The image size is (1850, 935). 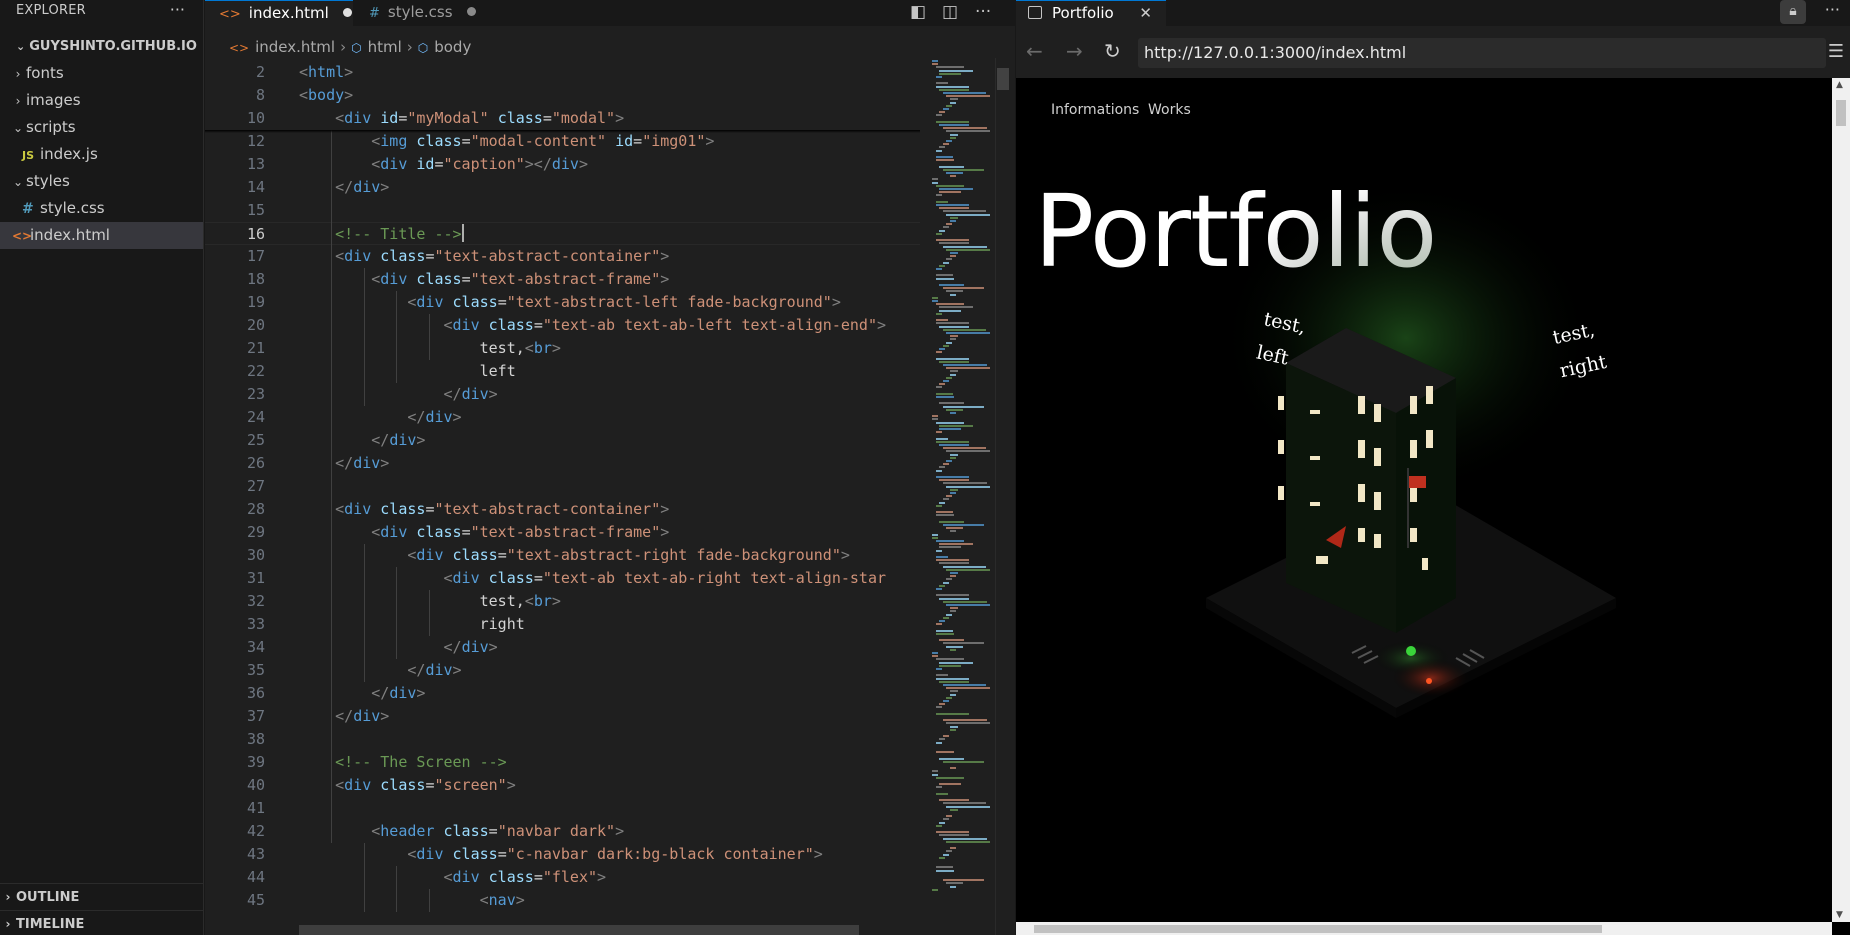 I want to click on line-number: 30, so click(x=235, y=555).